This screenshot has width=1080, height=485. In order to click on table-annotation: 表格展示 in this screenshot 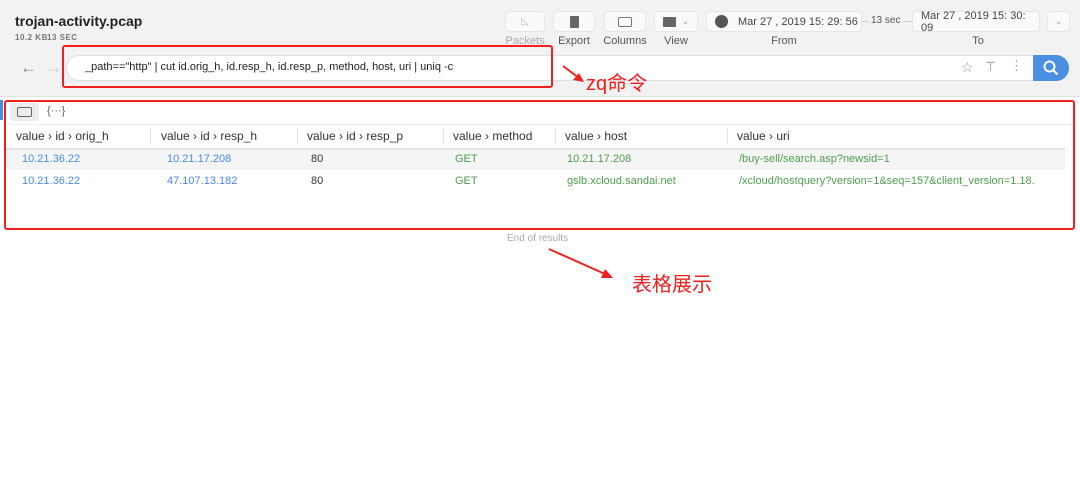, I will do `click(672, 285)`.